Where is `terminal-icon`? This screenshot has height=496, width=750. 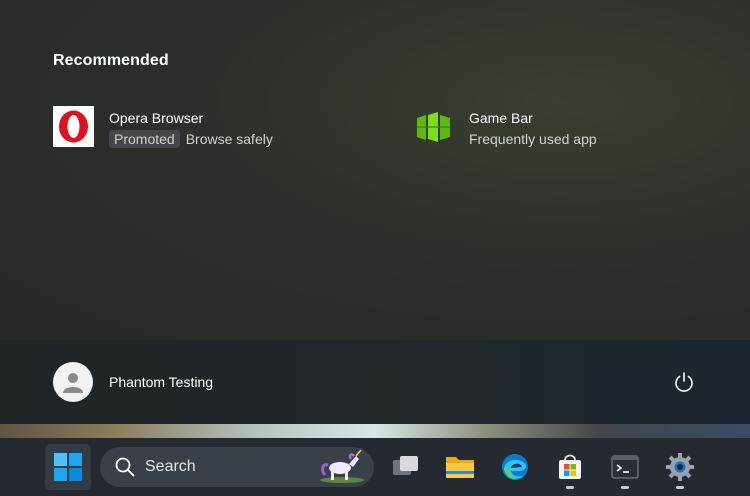 terminal-icon is located at coordinates (625, 467).